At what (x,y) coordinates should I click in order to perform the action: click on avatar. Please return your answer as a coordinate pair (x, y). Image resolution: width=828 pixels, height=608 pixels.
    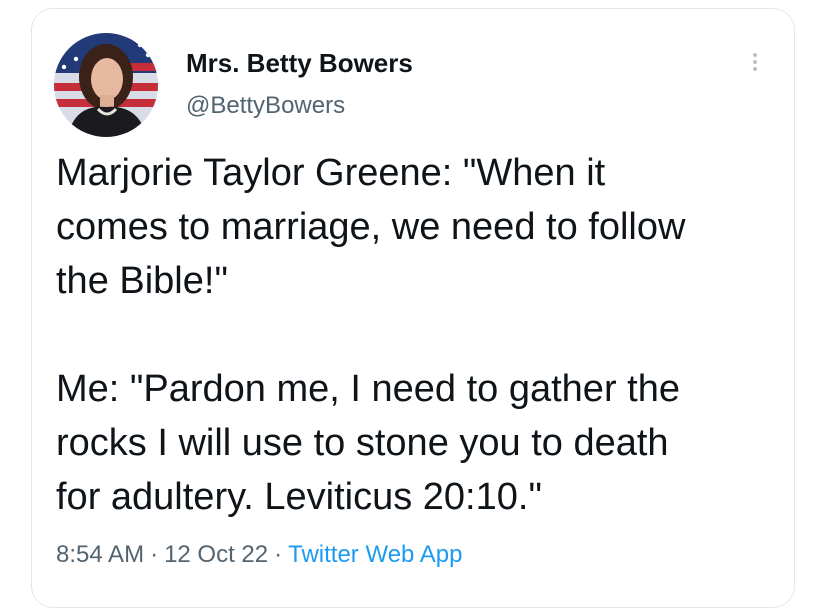
    Looking at the image, I should click on (106, 85).